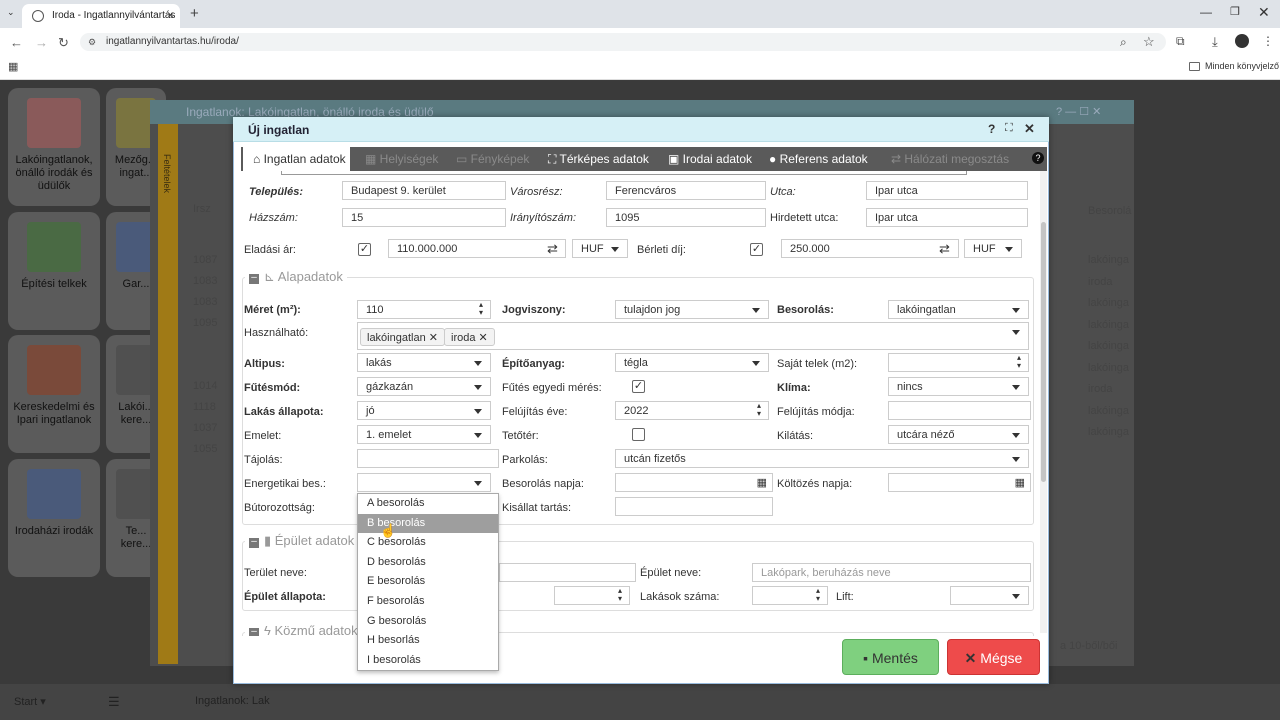 This screenshot has height=720, width=1280. I want to click on download-icon: ⤓, so click(1215, 42).